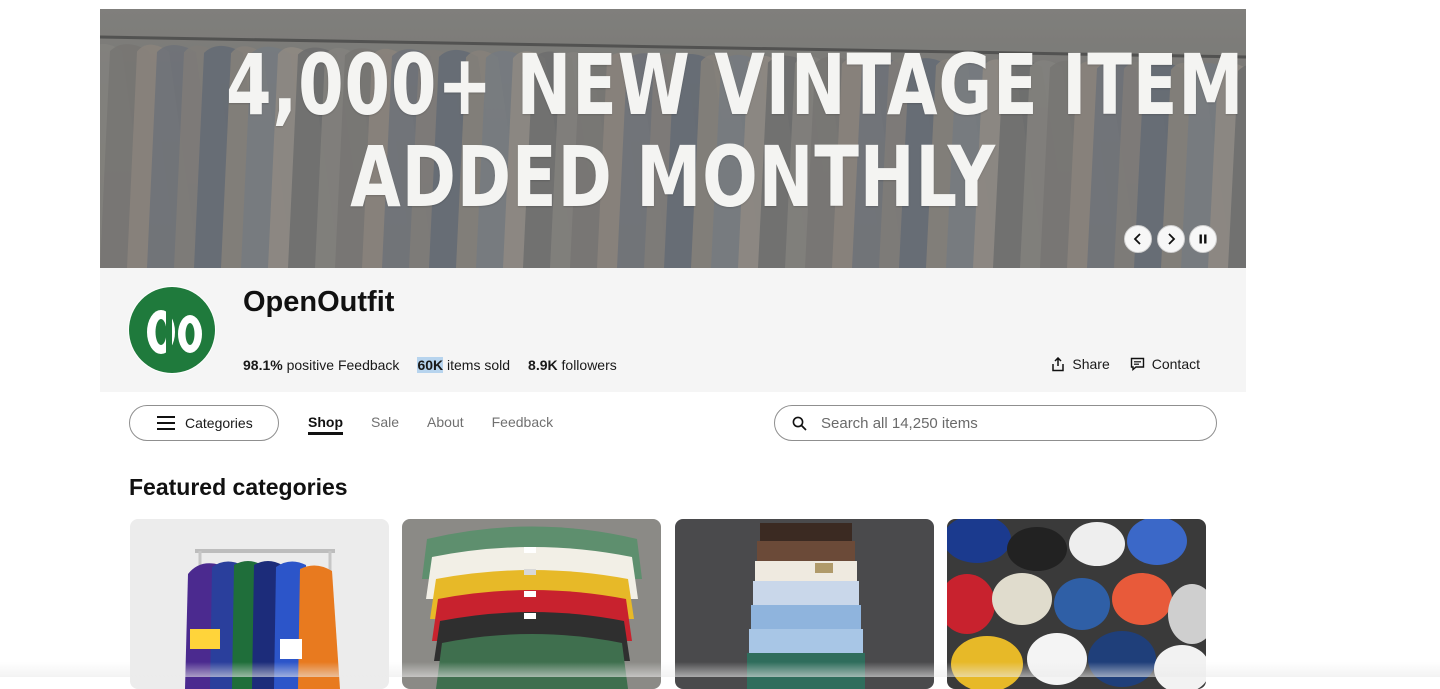 The height and width of the screenshot is (689, 1440). Describe the element at coordinates (325, 424) in the screenshot. I see `tab-shop: Shop` at that location.